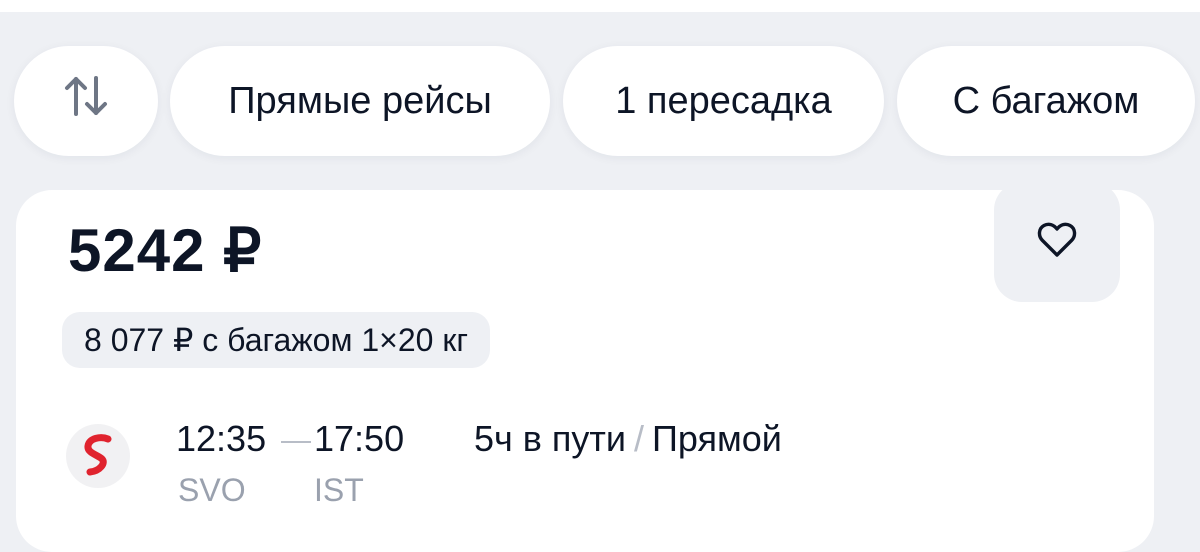 The width and height of the screenshot is (1200, 552). I want to click on departure-airport-code: SVO, so click(212, 490).